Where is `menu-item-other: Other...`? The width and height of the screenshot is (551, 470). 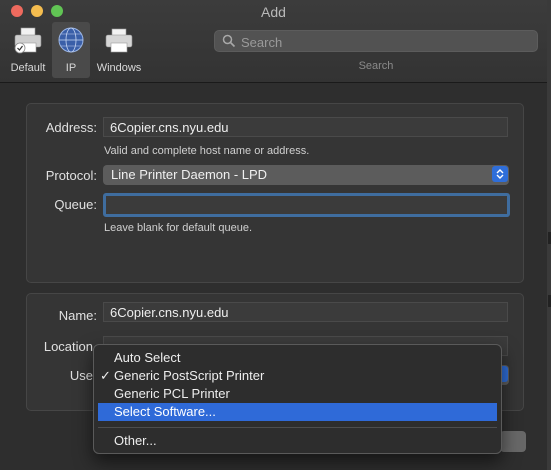 menu-item-other: Other... is located at coordinates (297, 441).